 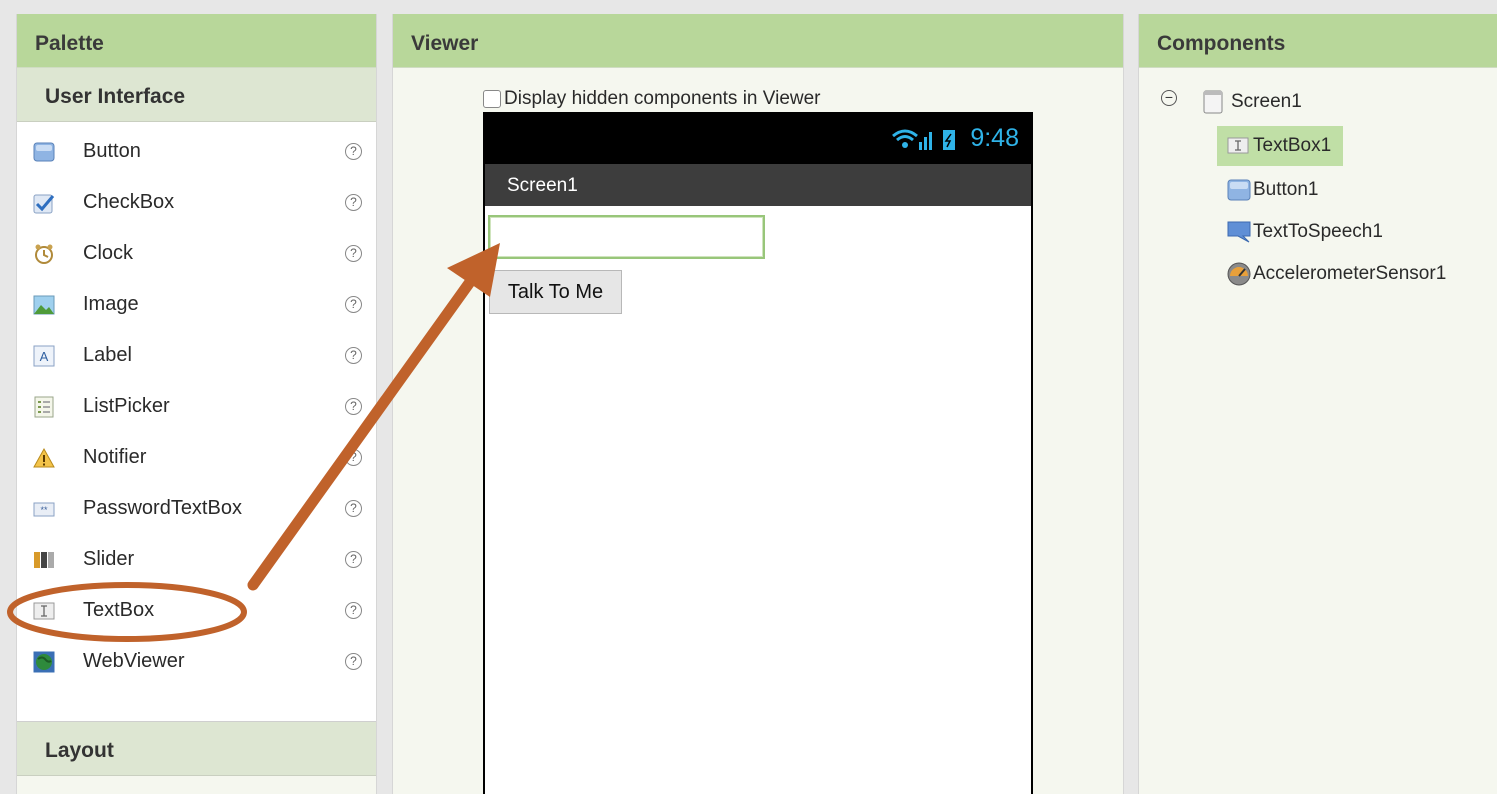 I want to click on palette-item-button: Button ?, so click(x=196, y=151).